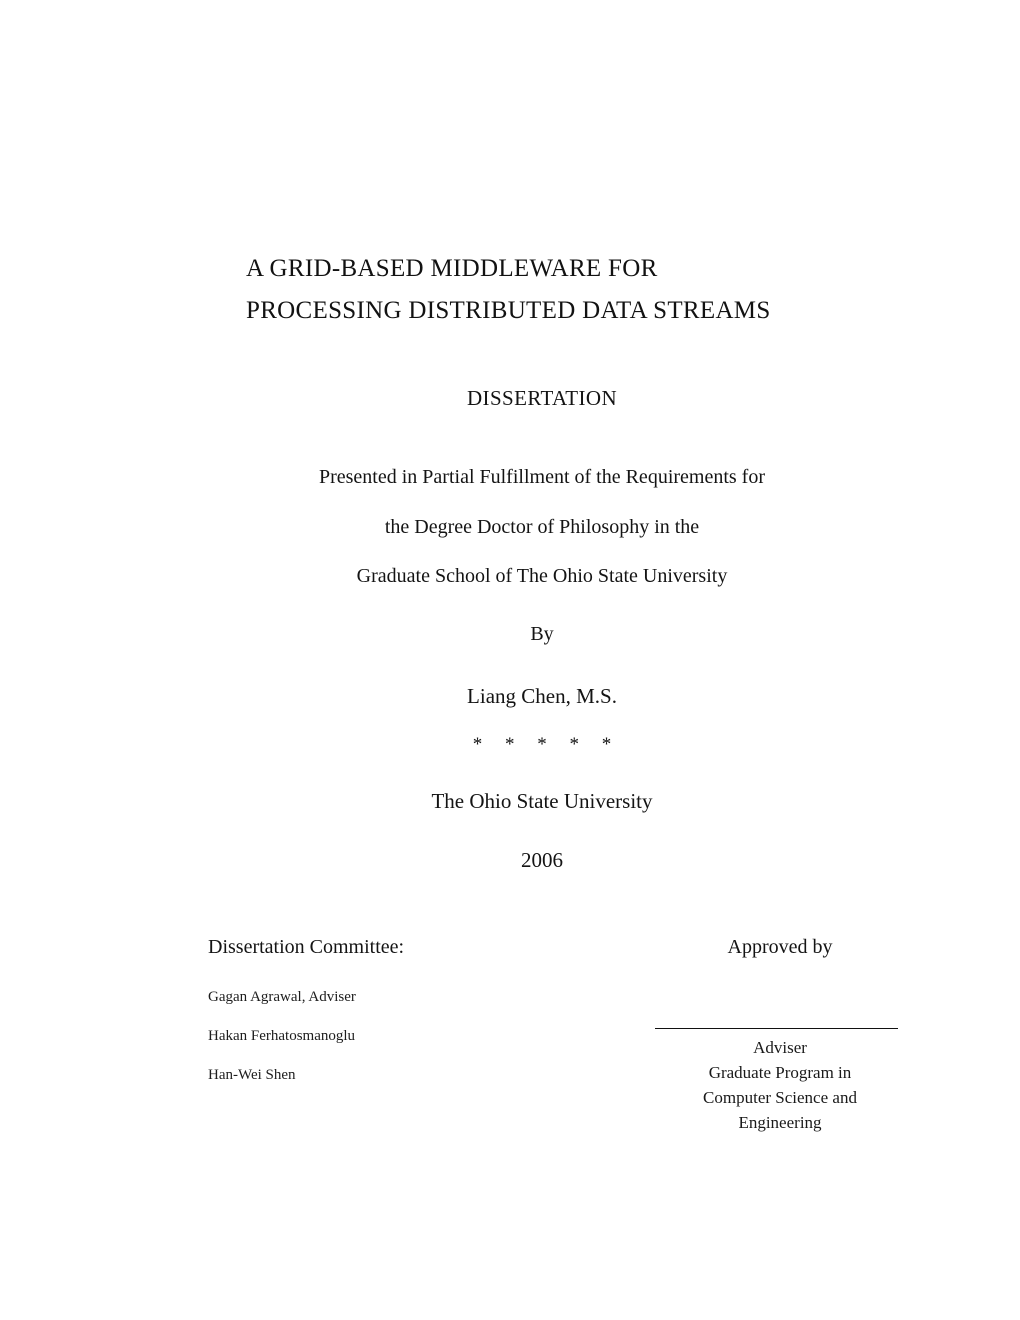 Image resolution: width=1020 pixels, height=1320 pixels. What do you see at coordinates (780, 947) in the screenshot?
I see `approved-by-heading: Approved by` at bounding box center [780, 947].